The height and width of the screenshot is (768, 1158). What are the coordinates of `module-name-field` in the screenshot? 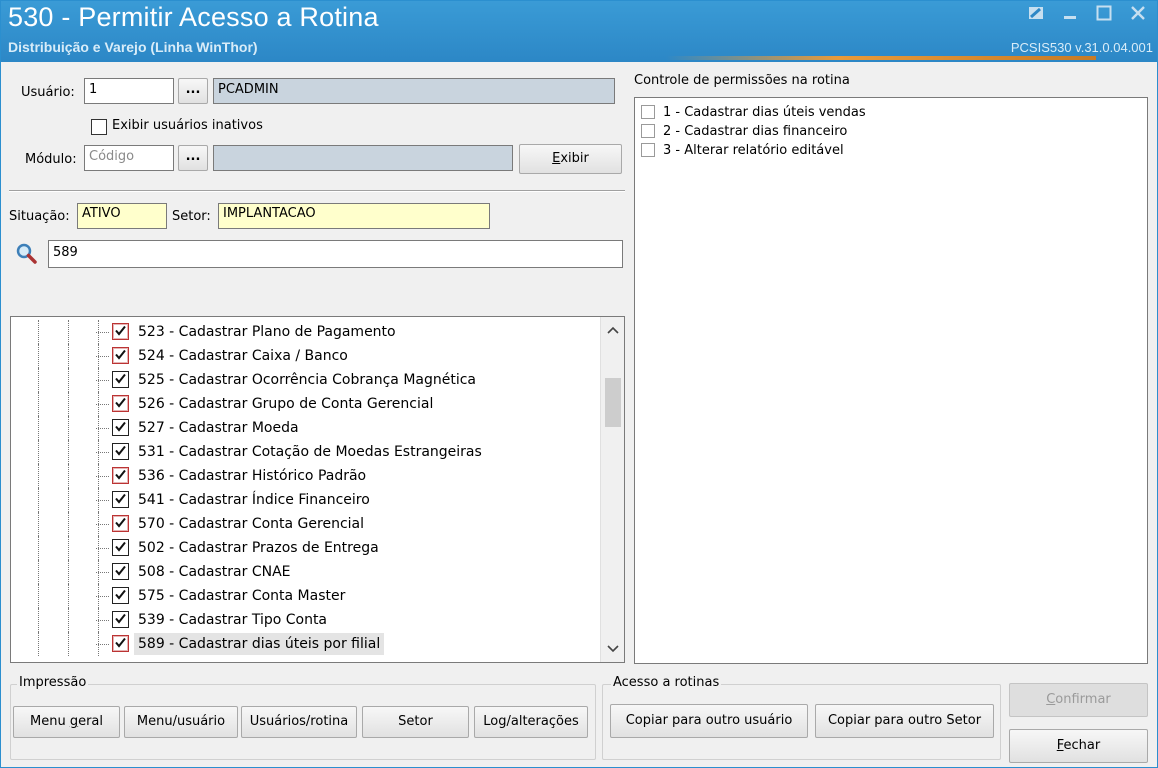 It's located at (363, 158).